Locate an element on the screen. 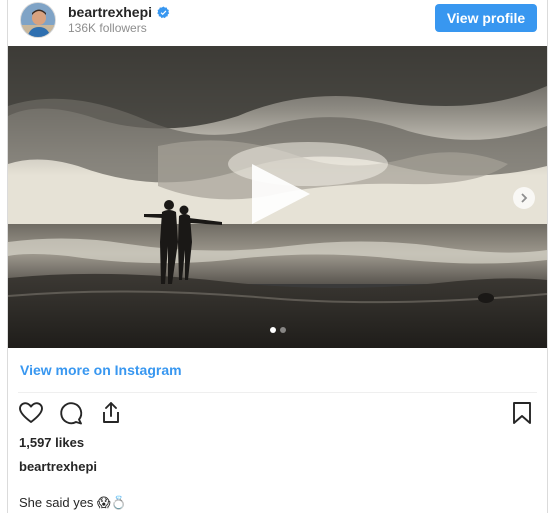  share-icon is located at coordinates (111, 413).